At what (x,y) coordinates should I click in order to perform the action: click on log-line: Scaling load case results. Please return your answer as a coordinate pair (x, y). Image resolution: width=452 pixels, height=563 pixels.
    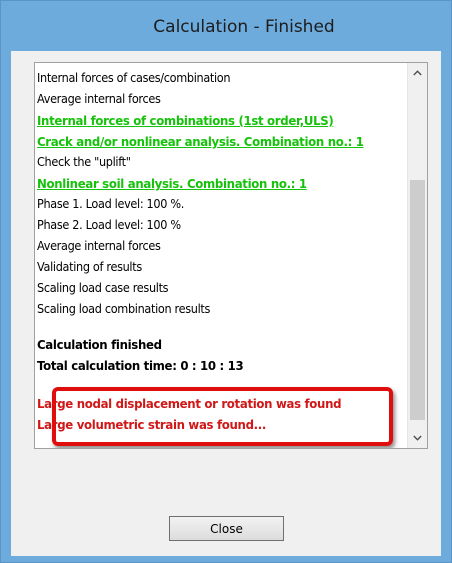
    Looking at the image, I should click on (103, 288).